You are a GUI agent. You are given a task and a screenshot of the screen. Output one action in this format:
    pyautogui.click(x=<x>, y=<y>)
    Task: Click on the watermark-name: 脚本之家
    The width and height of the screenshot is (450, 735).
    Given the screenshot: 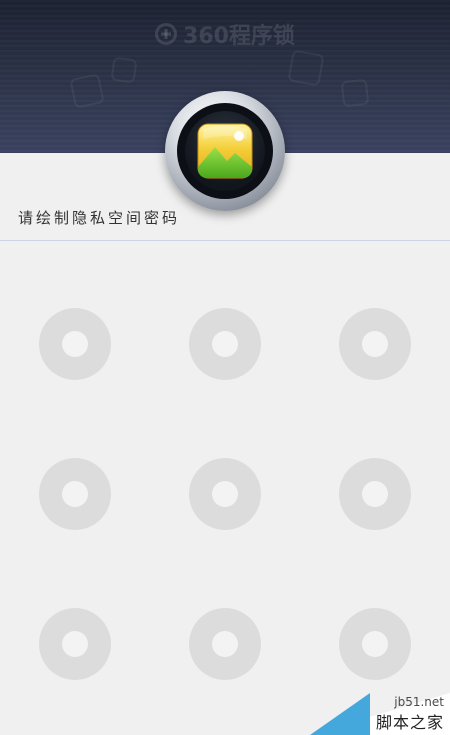 What is the action you would take?
    pyautogui.click(x=409, y=722)
    